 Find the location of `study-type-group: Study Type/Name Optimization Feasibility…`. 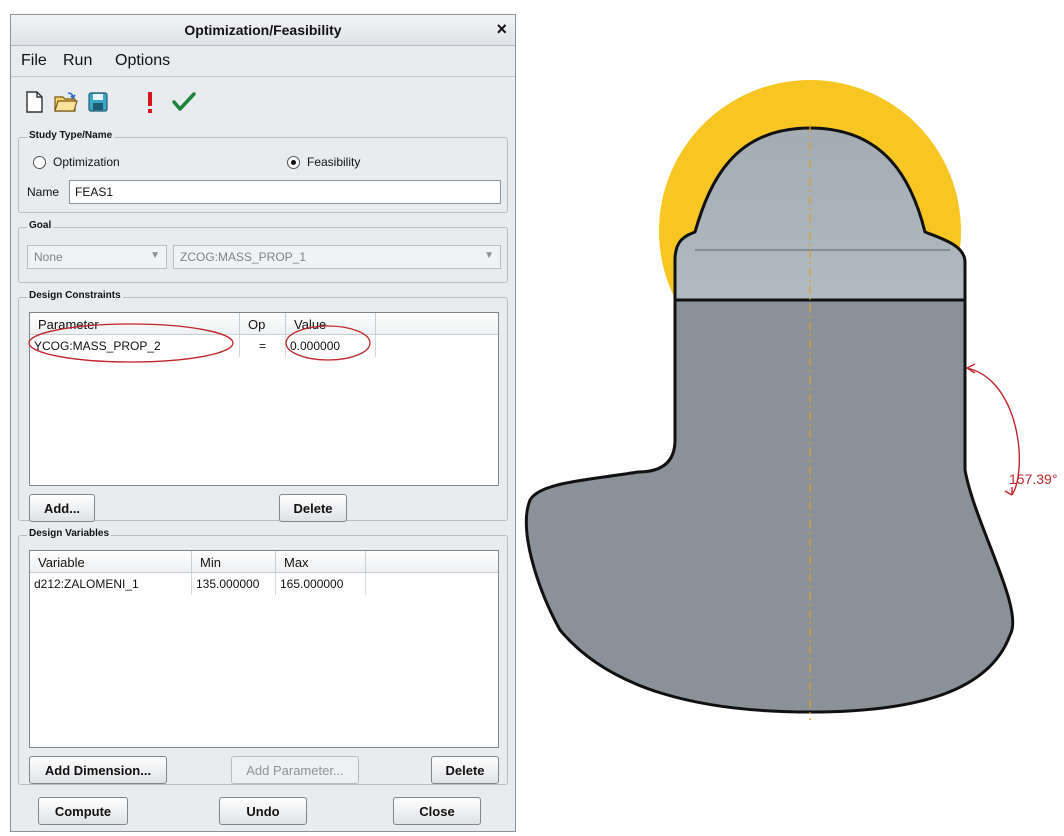

study-type-group: Study Type/Name Optimization Feasibility… is located at coordinates (263, 171).